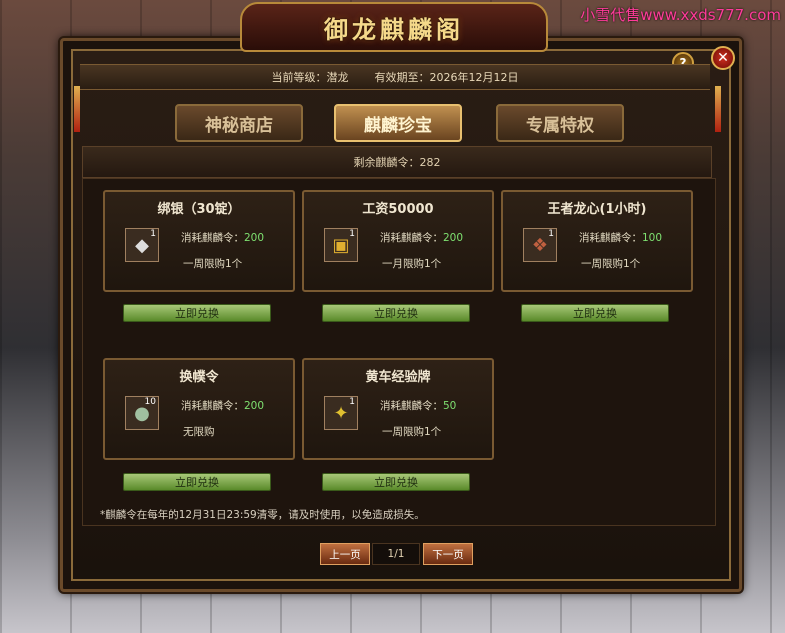 The image size is (785, 633). What do you see at coordinates (450, 406) in the screenshot?
I see `cost-value: 50` at bounding box center [450, 406].